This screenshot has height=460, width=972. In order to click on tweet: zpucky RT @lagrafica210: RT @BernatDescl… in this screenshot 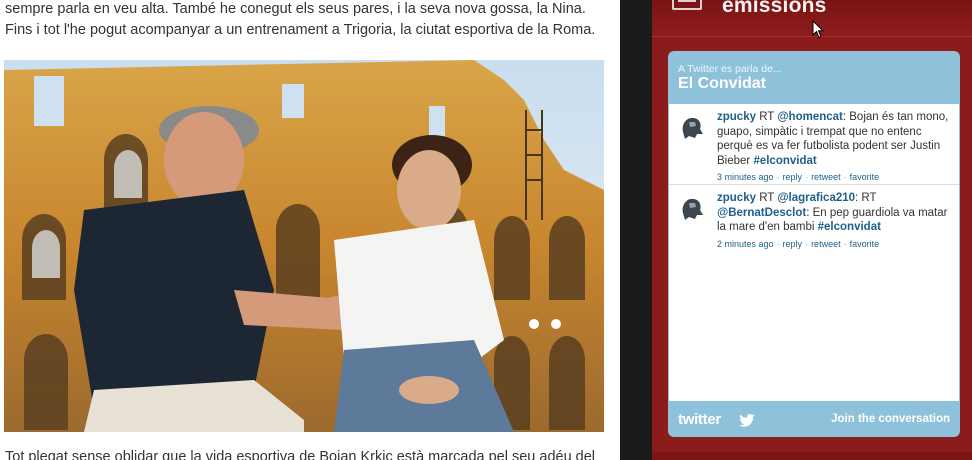, I will do `click(814, 220)`.